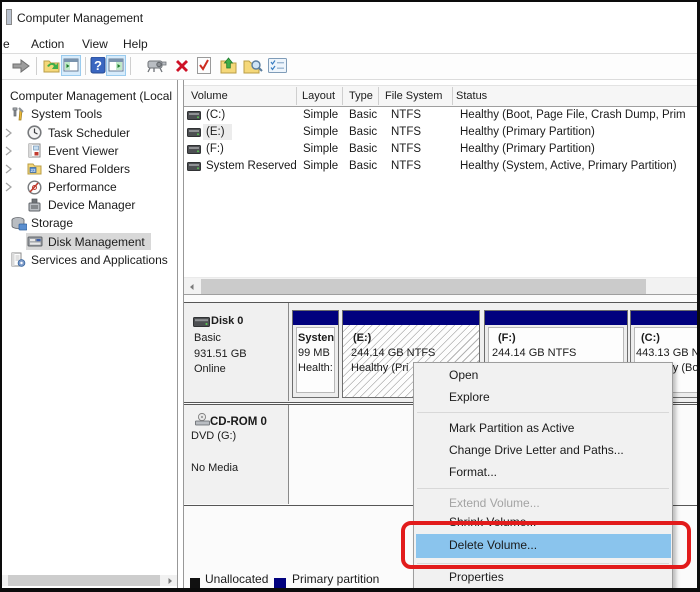 Image resolution: width=700 pixels, height=592 pixels. What do you see at coordinates (33, 170) in the screenshot?
I see `svg-text: 23` at bounding box center [33, 170].